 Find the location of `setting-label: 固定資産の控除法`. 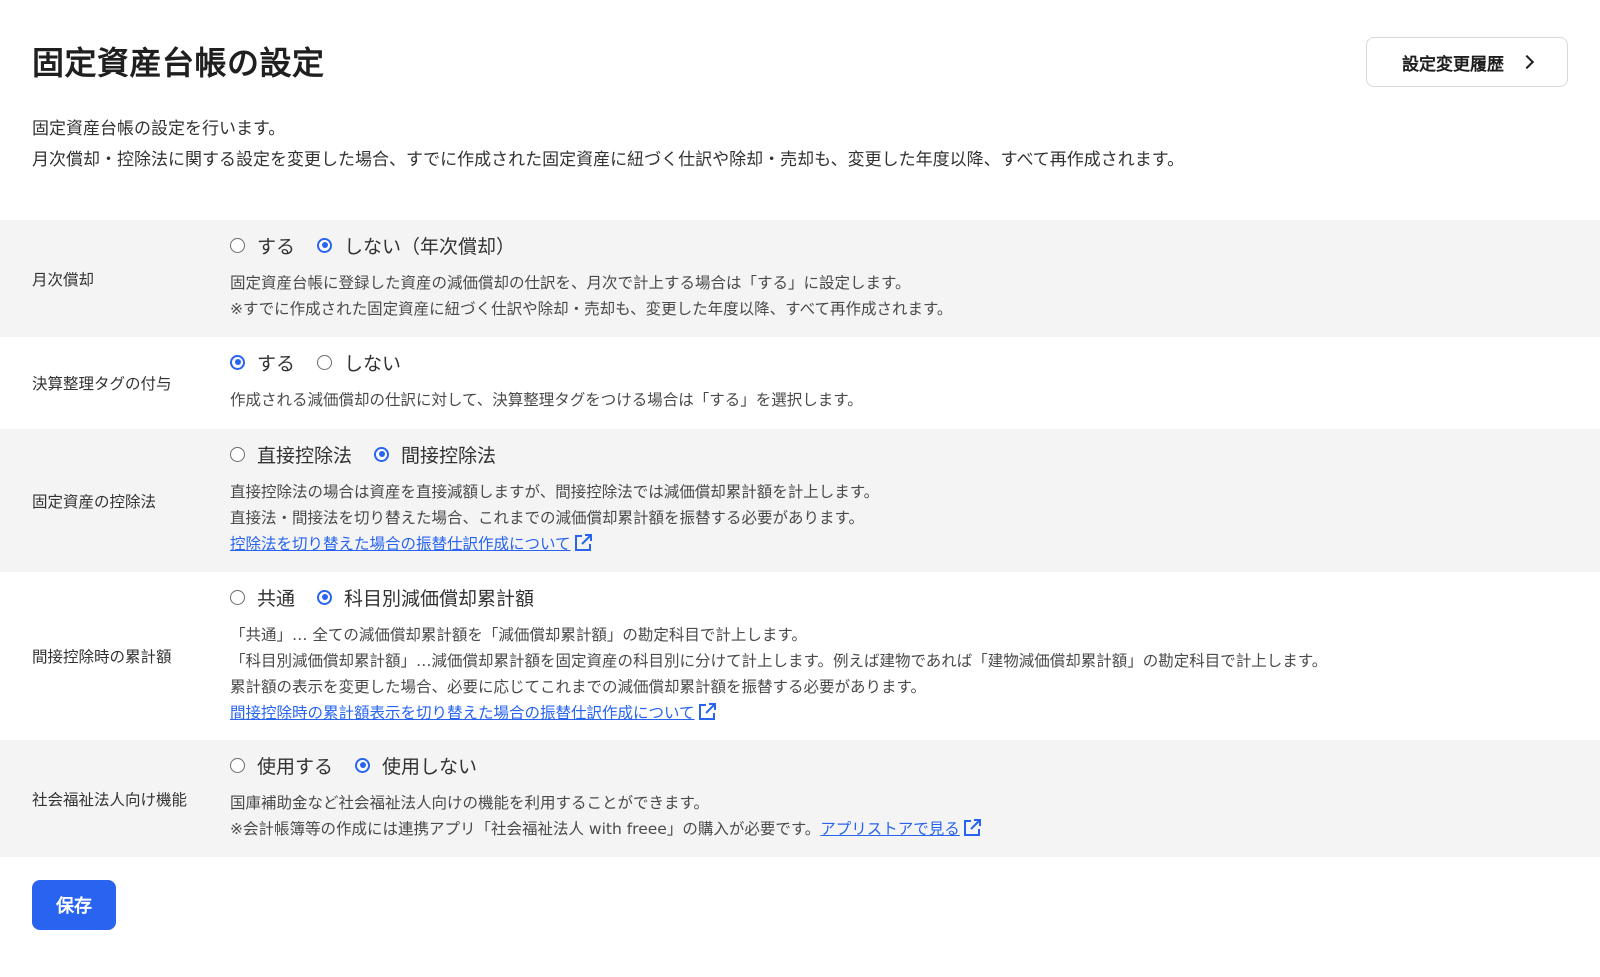

setting-label: 固定資産の控除法 is located at coordinates (94, 501).